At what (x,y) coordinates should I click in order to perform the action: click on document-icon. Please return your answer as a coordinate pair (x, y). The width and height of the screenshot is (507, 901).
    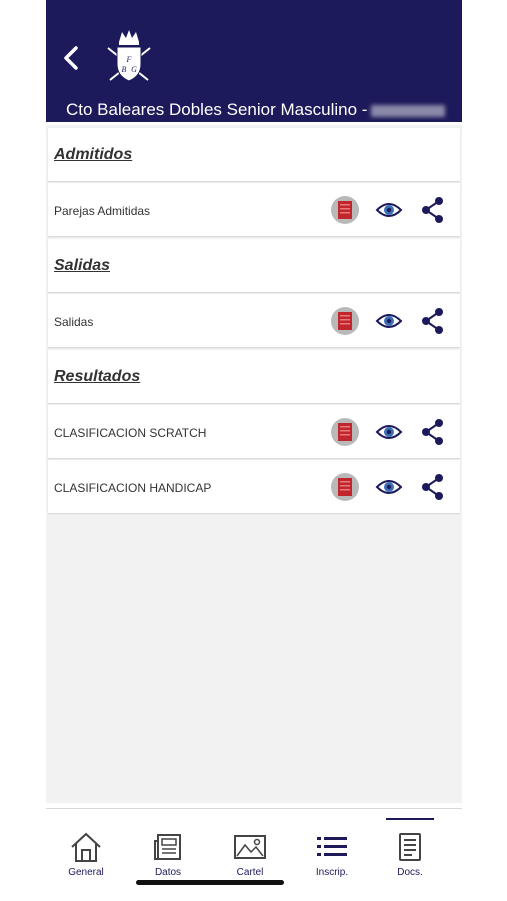
    Looking at the image, I should click on (410, 847).